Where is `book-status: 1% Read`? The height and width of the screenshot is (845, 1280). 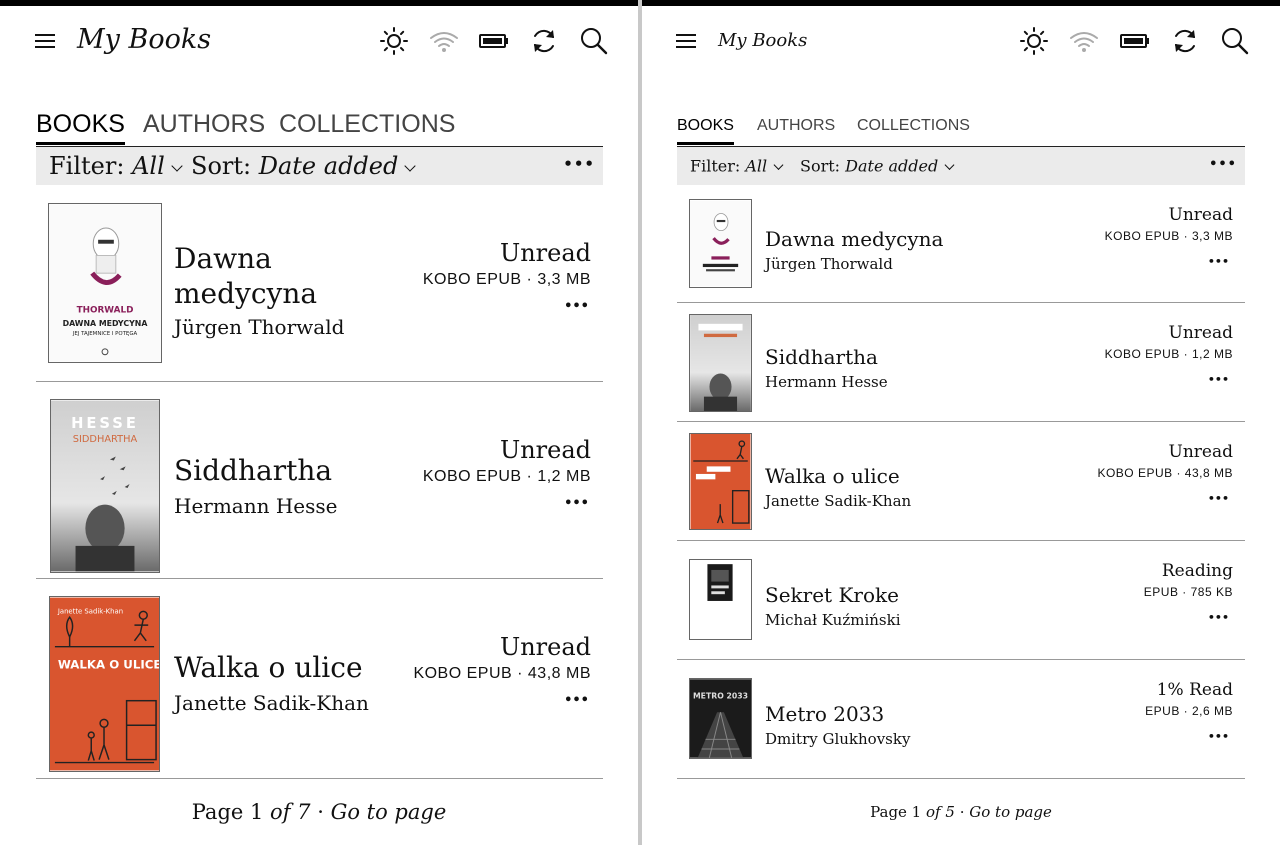
book-status: 1% Read is located at coordinates (1194, 690).